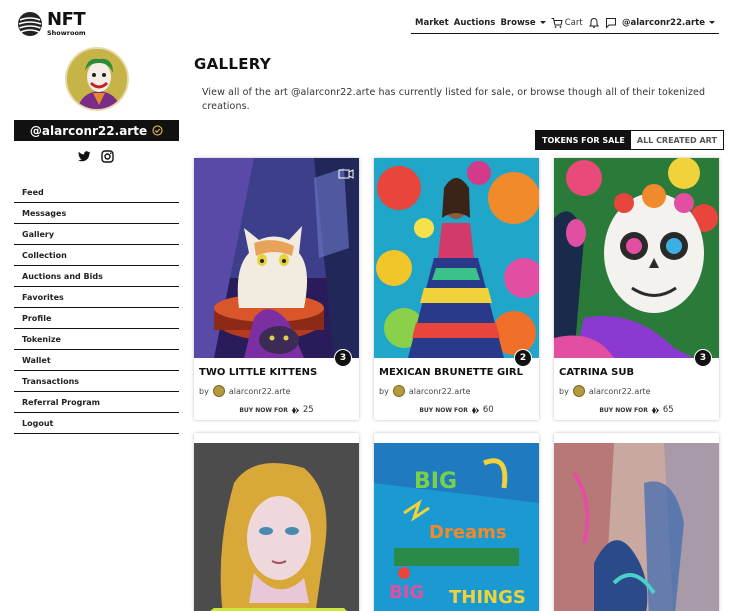 The image size is (744, 611). Describe the element at coordinates (468, 532) in the screenshot. I see `svg-text: Dreams` at that location.